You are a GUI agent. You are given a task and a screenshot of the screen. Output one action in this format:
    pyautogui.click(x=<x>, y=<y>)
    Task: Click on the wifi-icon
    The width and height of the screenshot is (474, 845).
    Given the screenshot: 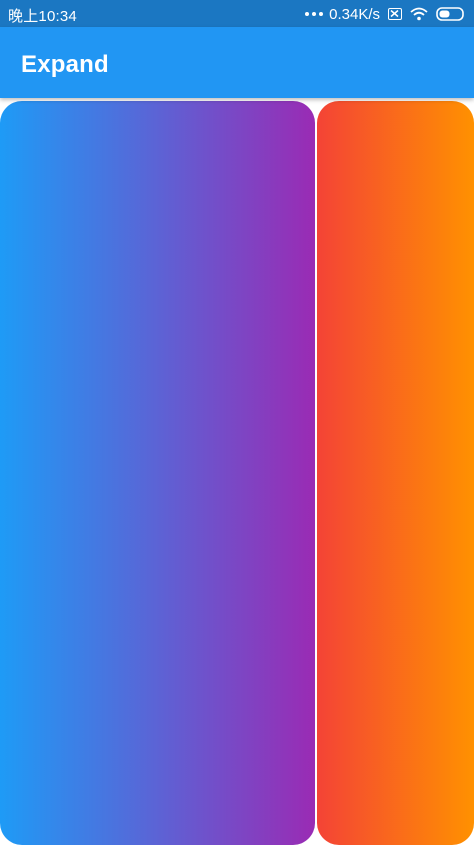 What is the action you would take?
    pyautogui.click(x=419, y=14)
    